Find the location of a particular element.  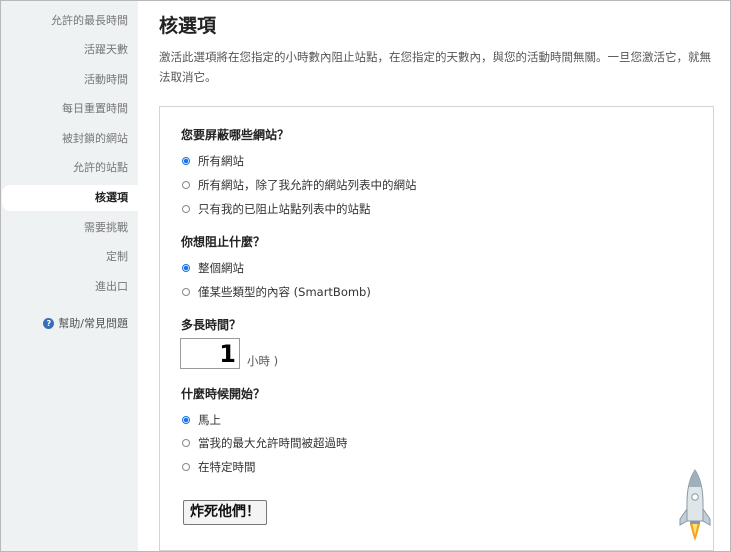

sidebar-item-active-days: 活躍天數 is located at coordinates (66, 50).